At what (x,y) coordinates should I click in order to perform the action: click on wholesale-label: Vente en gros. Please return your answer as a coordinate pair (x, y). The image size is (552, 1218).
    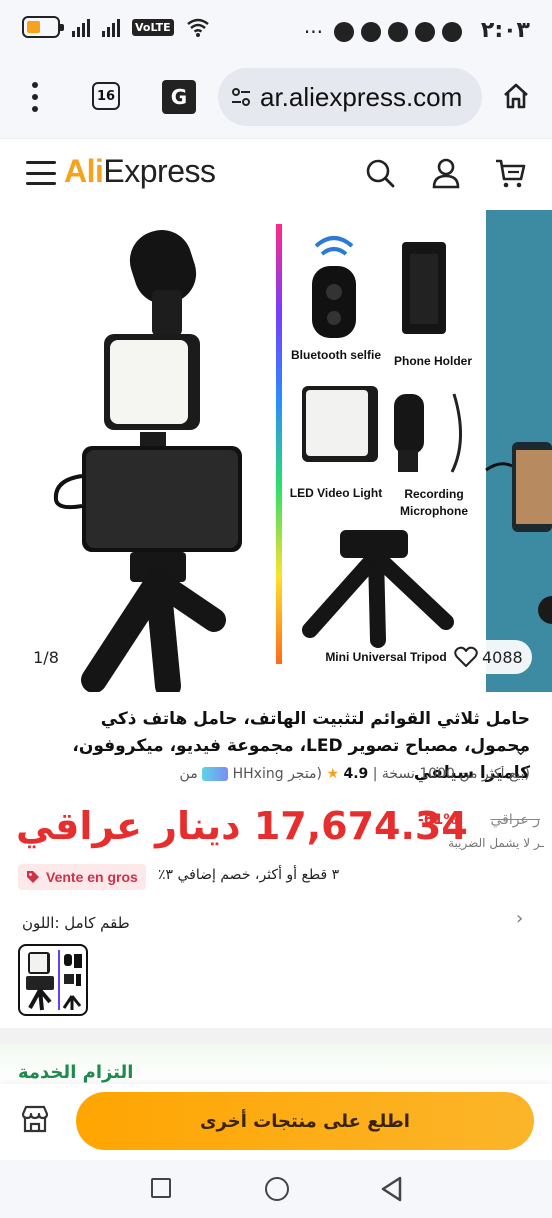
    Looking at the image, I should click on (92, 877).